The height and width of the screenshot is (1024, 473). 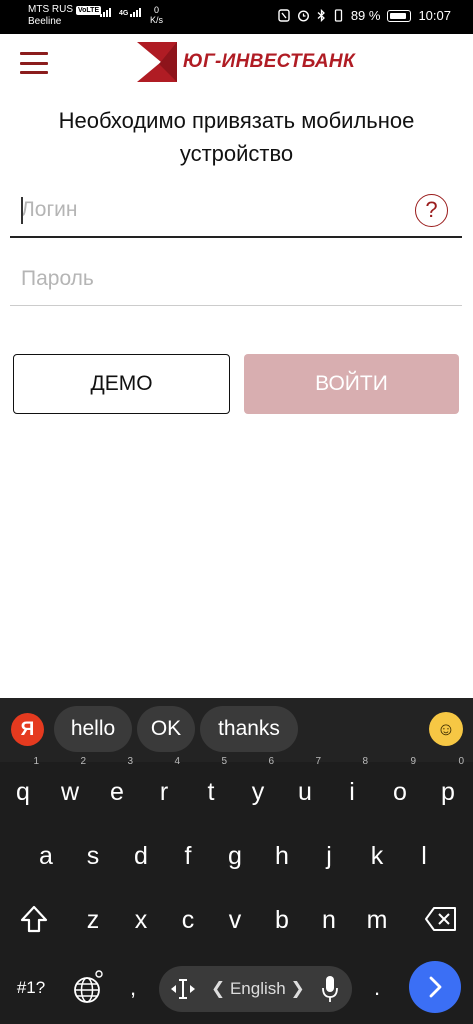 I want to click on key-f: f, so click(x=188, y=856).